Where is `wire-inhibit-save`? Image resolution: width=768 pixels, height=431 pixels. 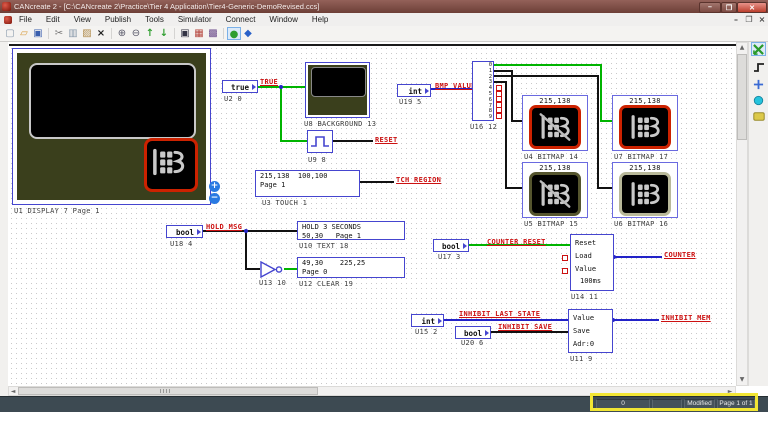
wire-inhibit-save is located at coordinates (529, 332).